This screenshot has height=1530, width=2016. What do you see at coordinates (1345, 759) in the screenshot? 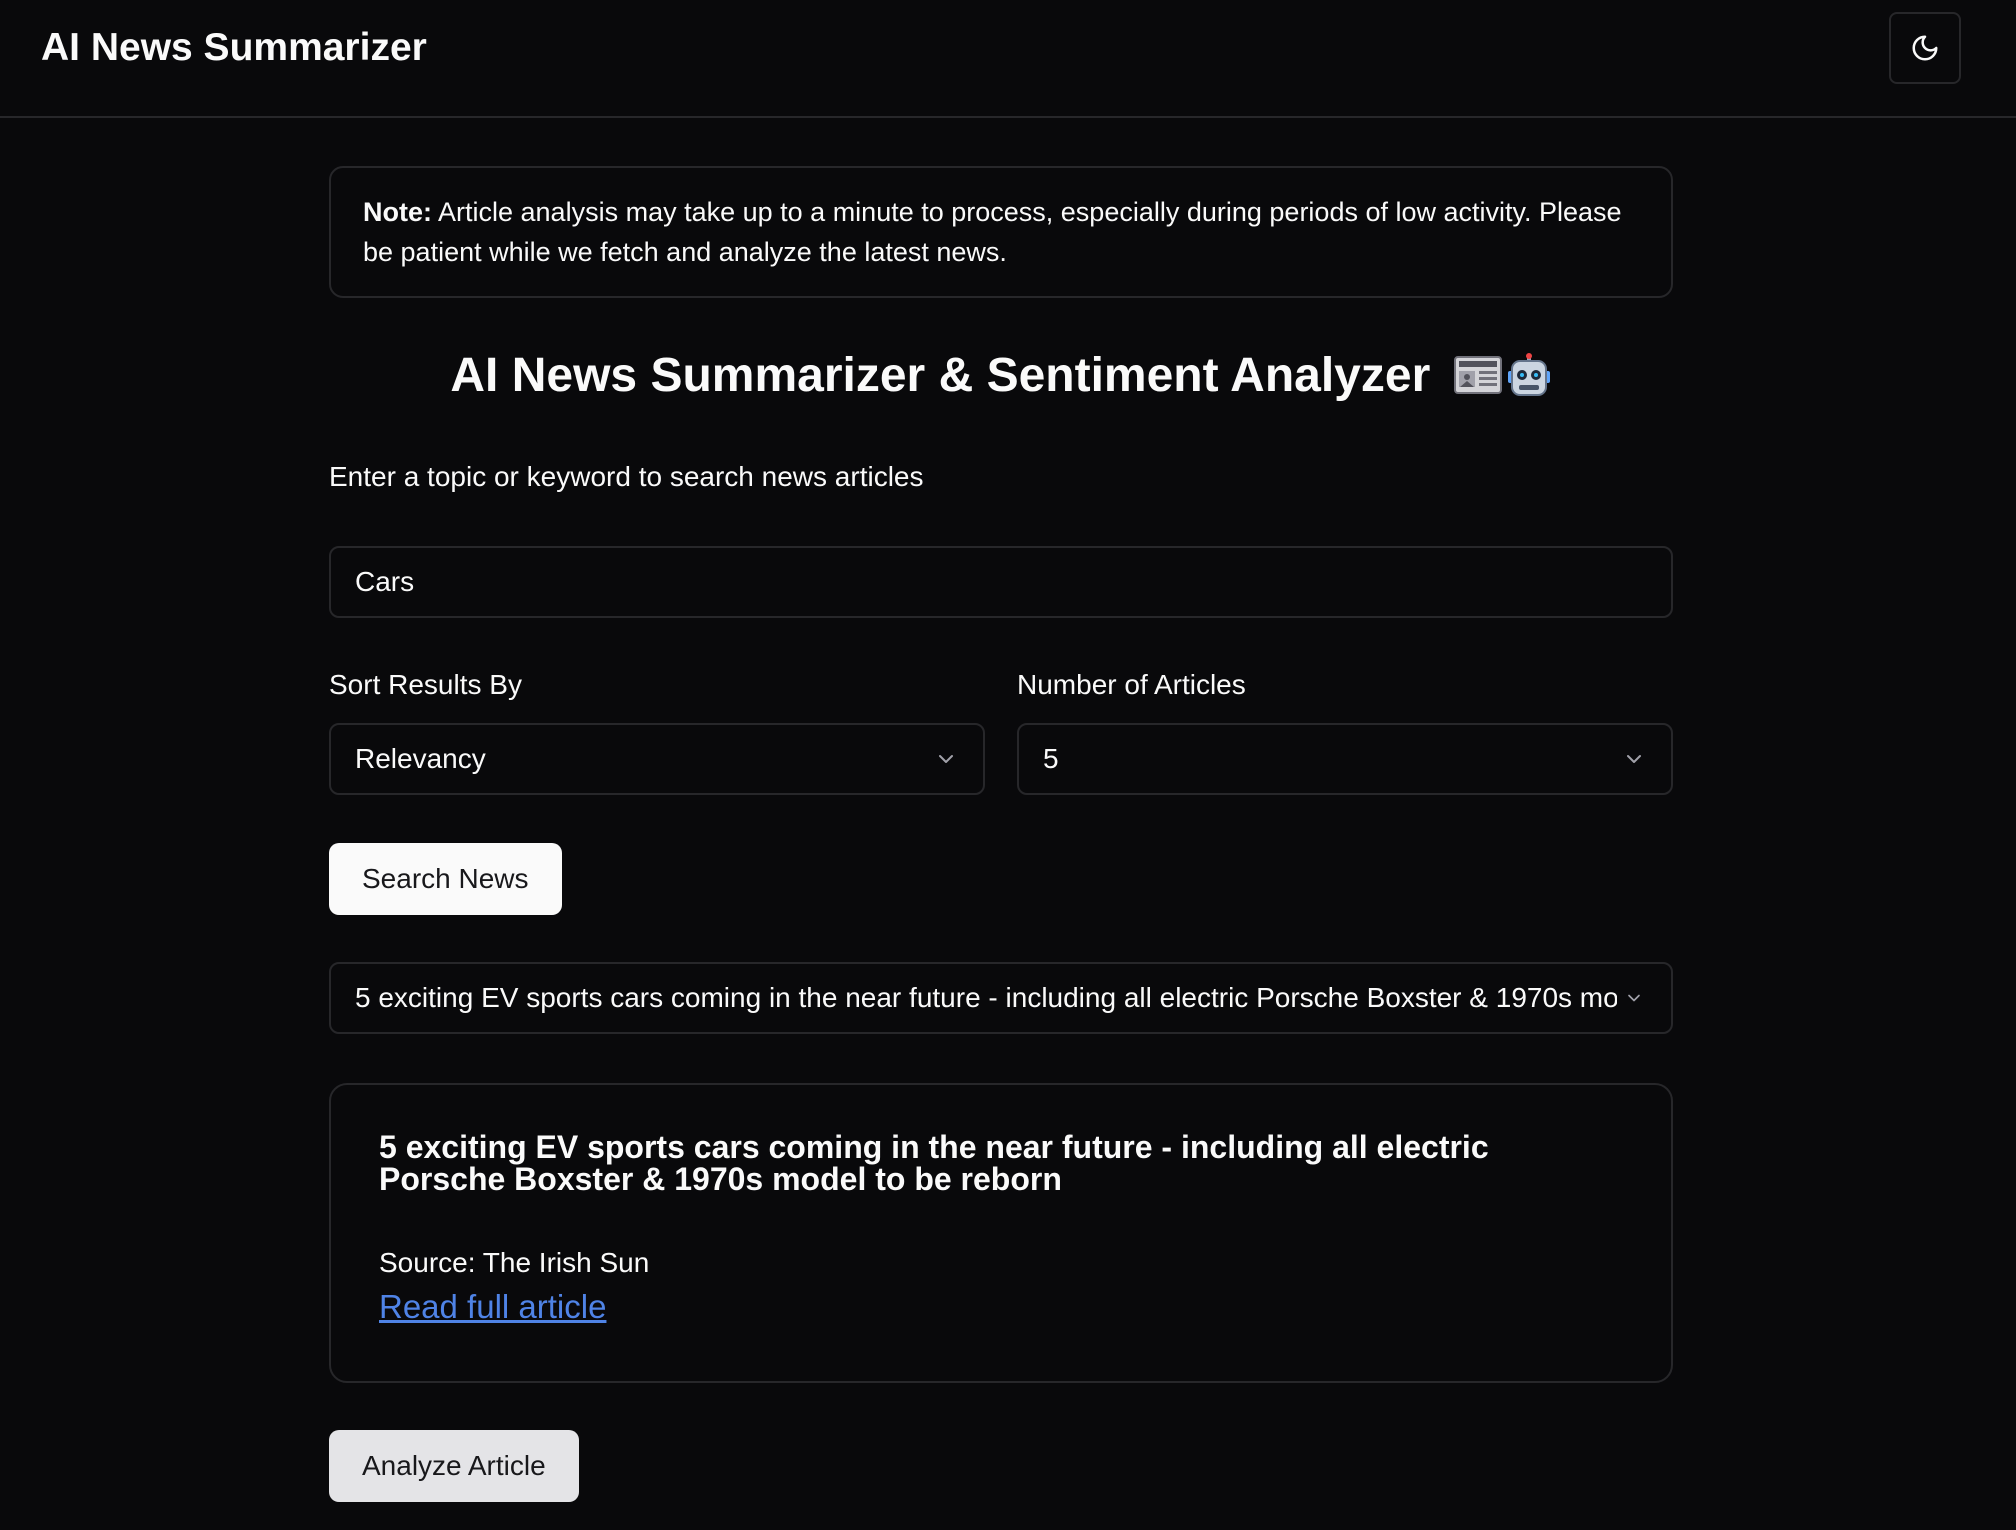
I see `count-select: 5` at bounding box center [1345, 759].